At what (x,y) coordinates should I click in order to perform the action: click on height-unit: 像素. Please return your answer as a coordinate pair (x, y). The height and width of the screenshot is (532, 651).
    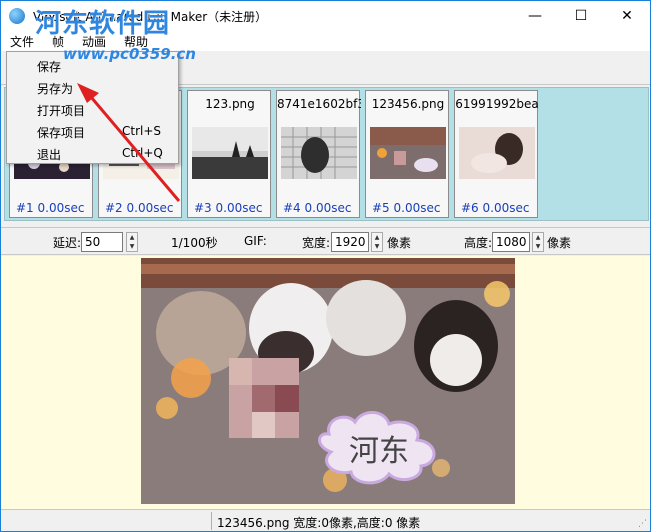
    Looking at the image, I should click on (559, 243).